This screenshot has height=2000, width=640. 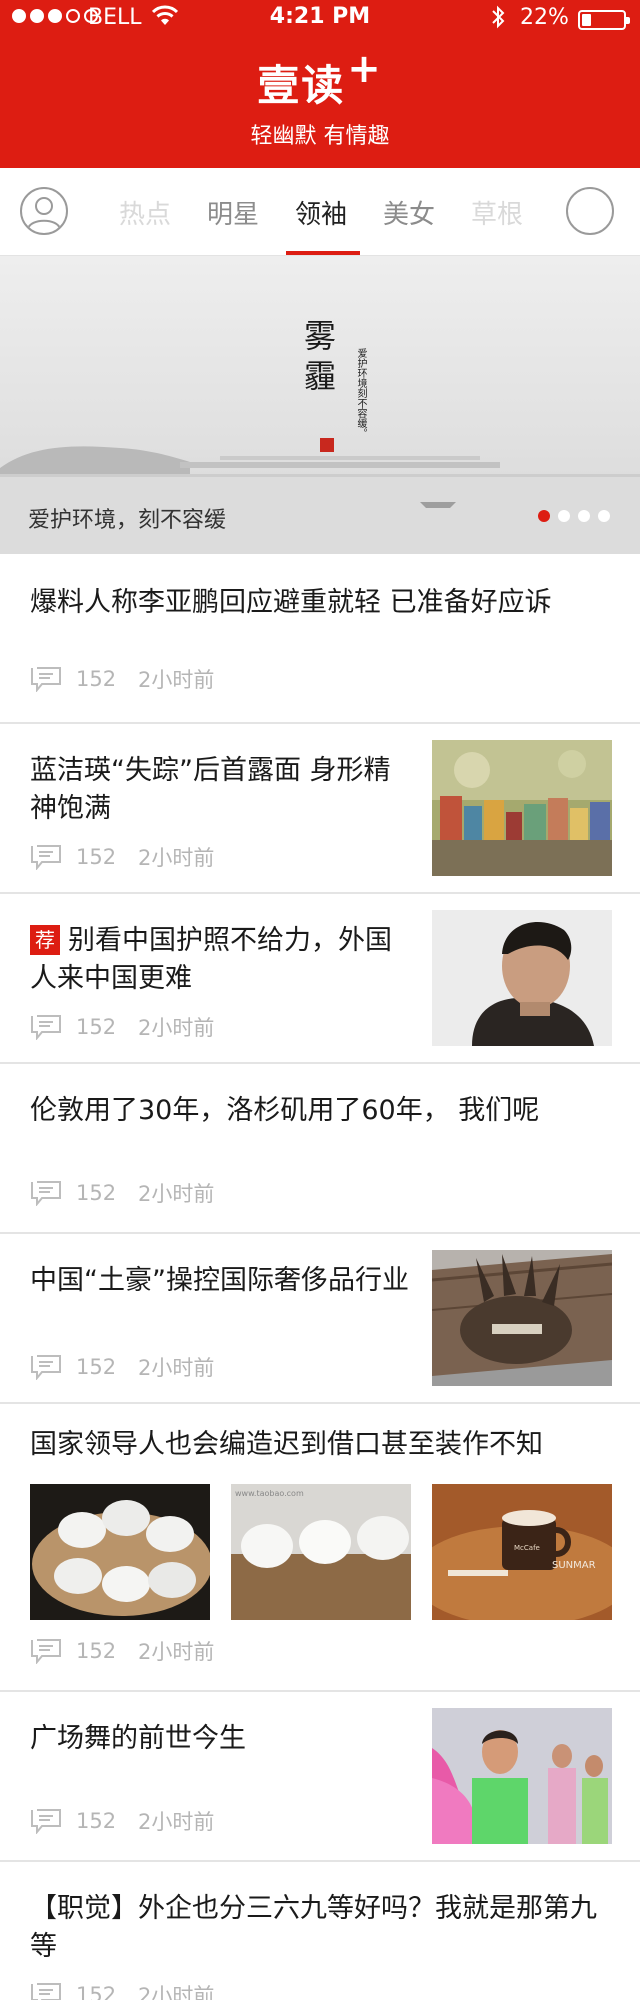 I want to click on active-tab-indicator, so click(x=323, y=253).